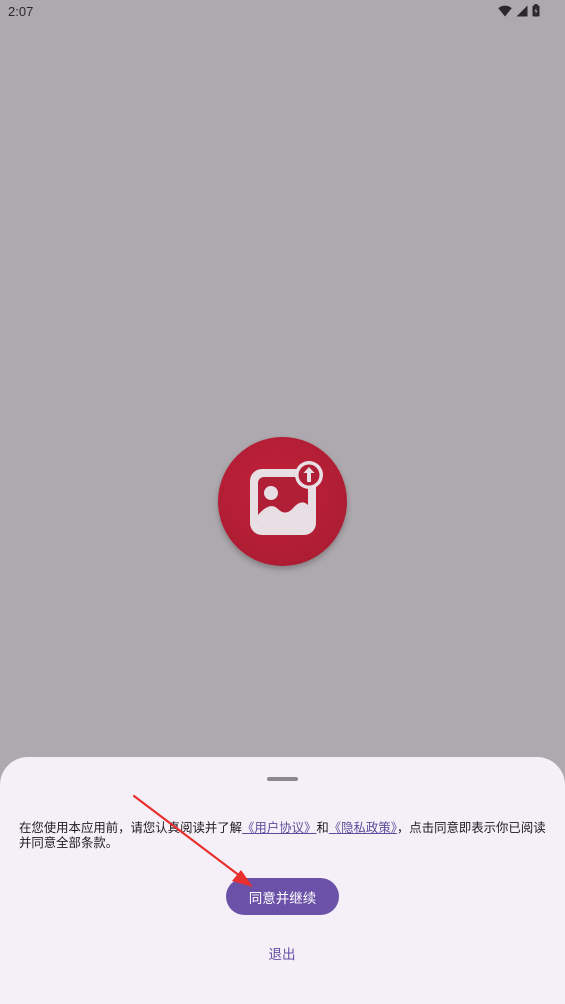 This screenshot has height=1004, width=565. What do you see at coordinates (21, 11) in the screenshot?
I see `status-time: 2:07` at bounding box center [21, 11].